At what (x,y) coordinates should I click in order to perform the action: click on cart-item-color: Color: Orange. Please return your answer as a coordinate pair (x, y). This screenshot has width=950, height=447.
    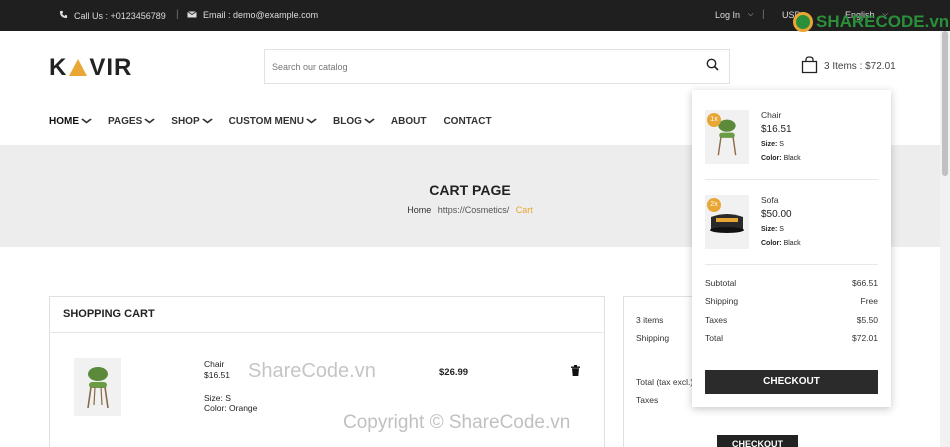
    Looking at the image, I should click on (231, 408).